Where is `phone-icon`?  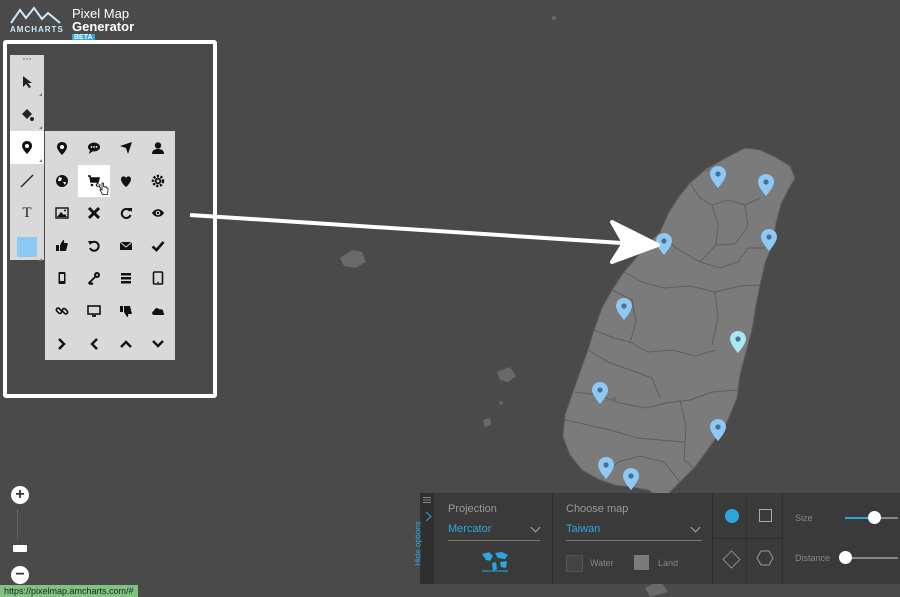 phone-icon is located at coordinates (62, 278).